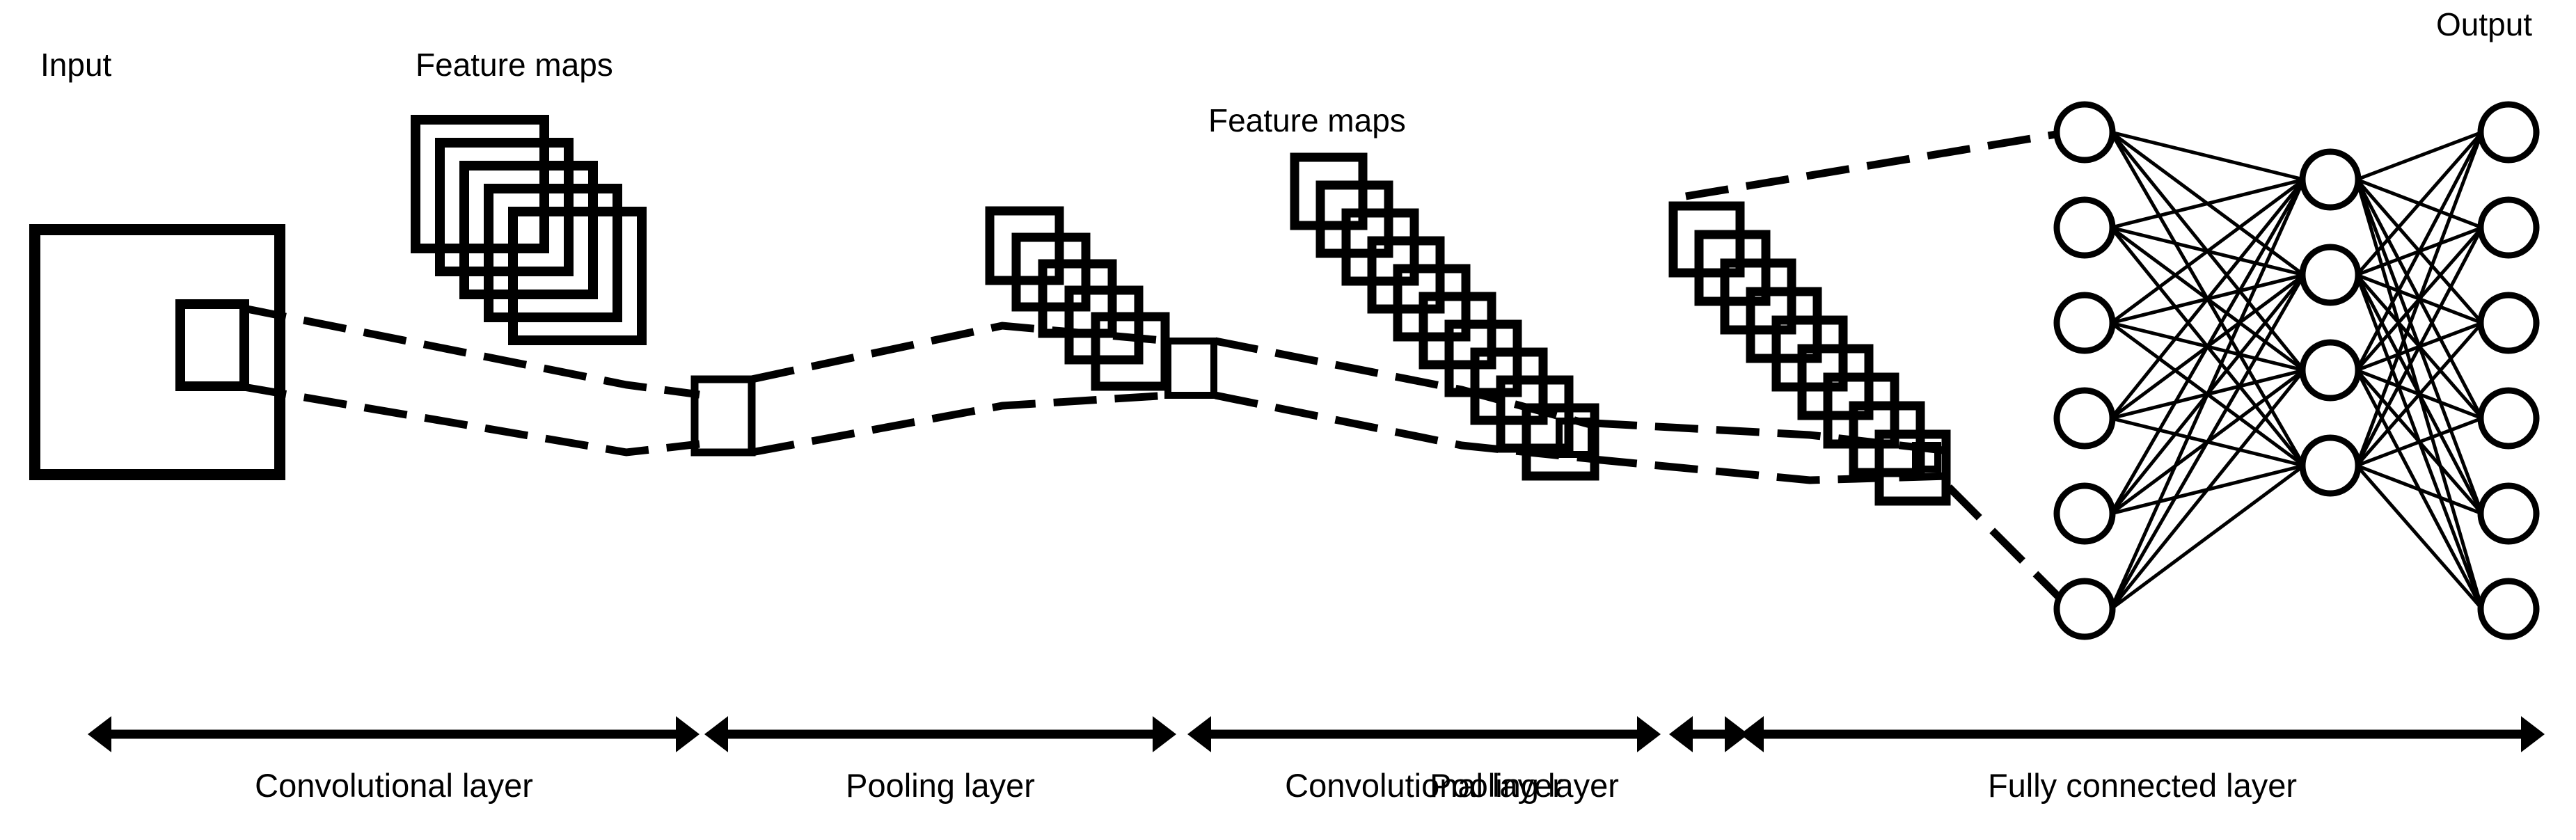  What do you see at coordinates (2142, 785) in the screenshot?
I see `stage-label-fully-connected-layer: Fully connected layer` at bounding box center [2142, 785].